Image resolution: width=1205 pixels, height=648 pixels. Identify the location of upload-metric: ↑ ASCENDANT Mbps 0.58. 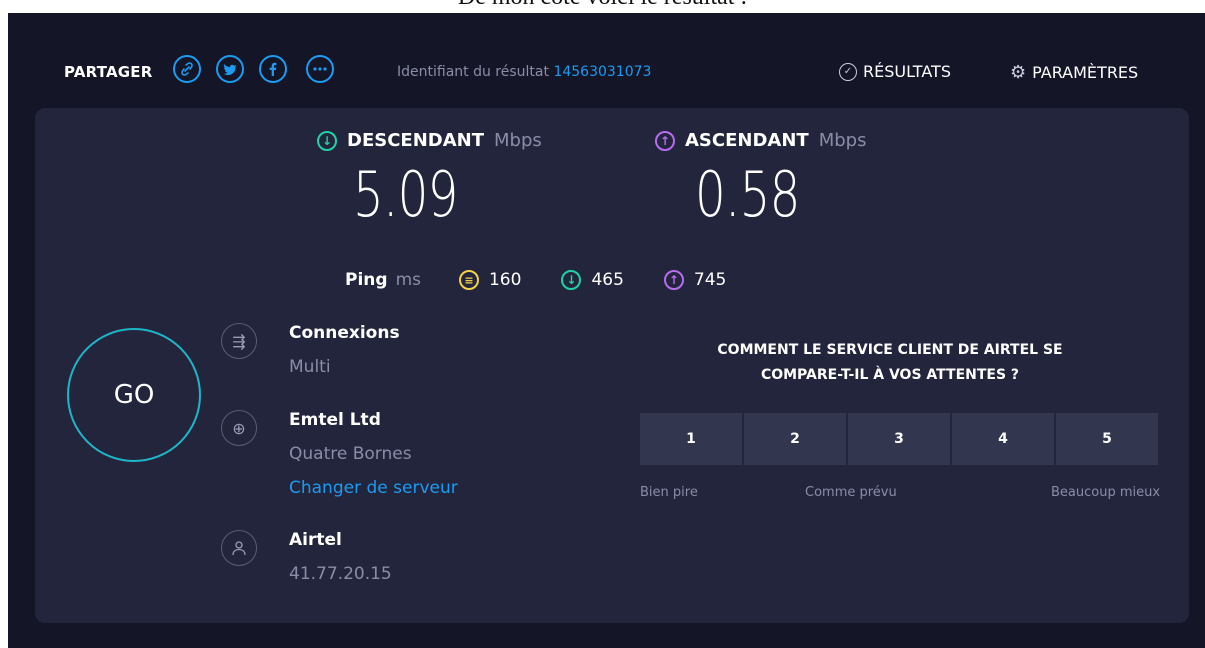
(761, 180).